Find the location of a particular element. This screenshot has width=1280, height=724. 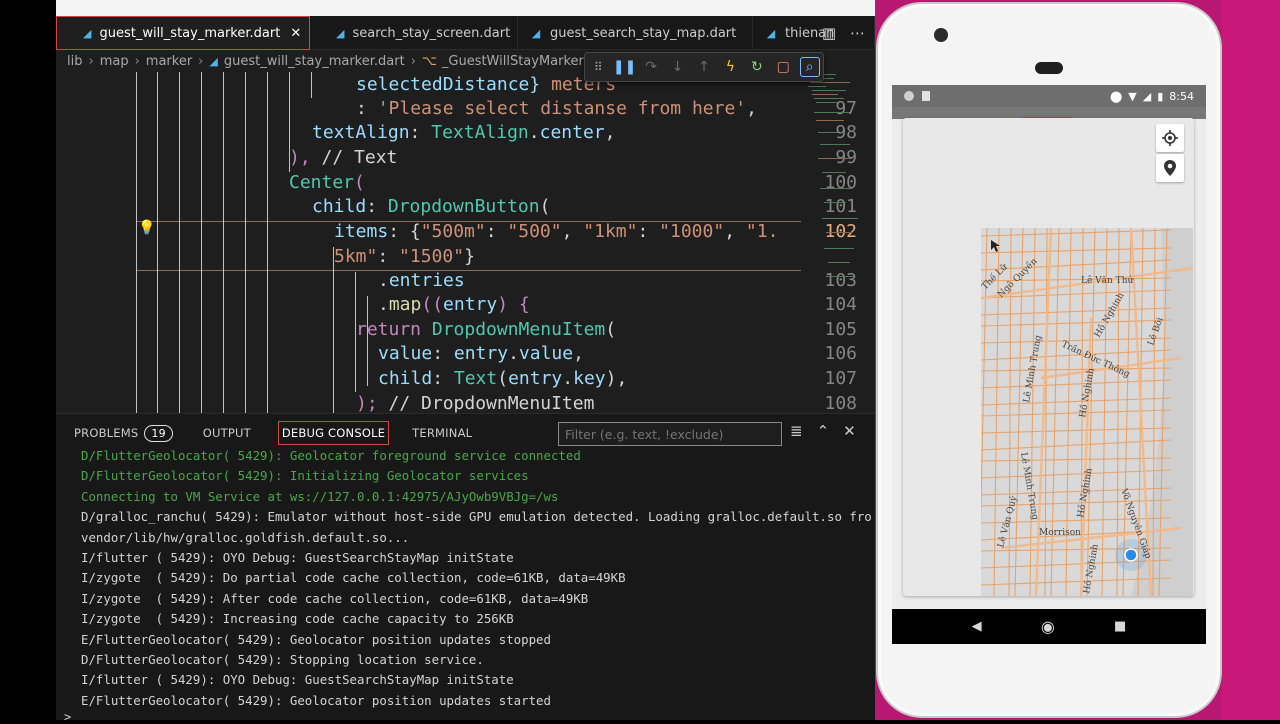

street-label: Lê Văn Thứ is located at coordinates (1107, 280).